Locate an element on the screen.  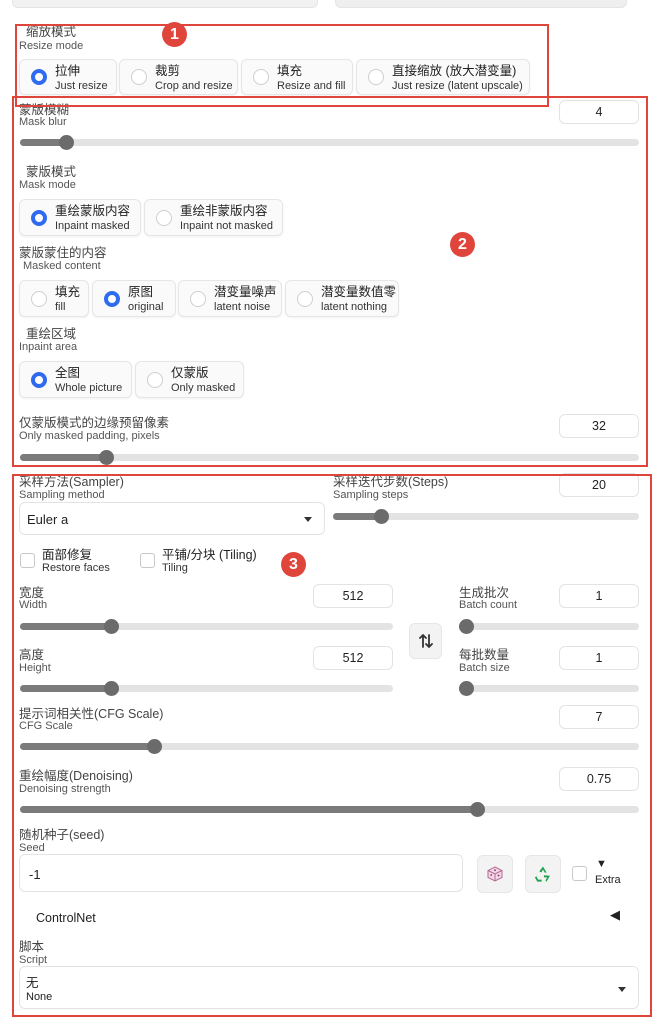
batch-count-number-input: 1 is located at coordinates (599, 596).